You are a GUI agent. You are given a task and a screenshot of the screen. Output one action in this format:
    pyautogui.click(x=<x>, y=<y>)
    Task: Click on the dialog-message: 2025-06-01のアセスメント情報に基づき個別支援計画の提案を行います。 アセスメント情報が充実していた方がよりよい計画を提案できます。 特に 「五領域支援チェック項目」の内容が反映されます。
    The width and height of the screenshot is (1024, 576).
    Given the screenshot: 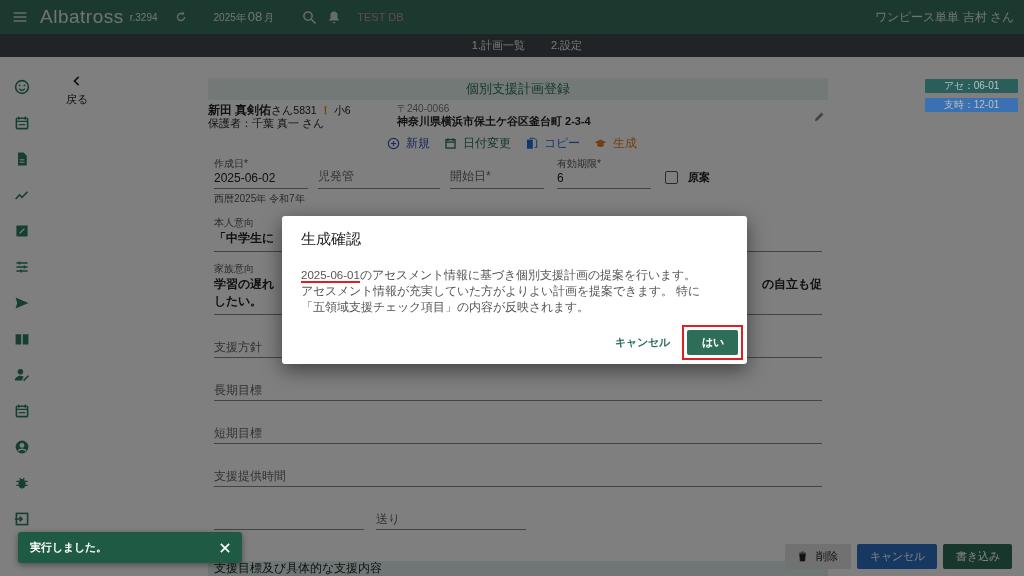 What is the action you would take?
    pyautogui.click(x=501, y=291)
    